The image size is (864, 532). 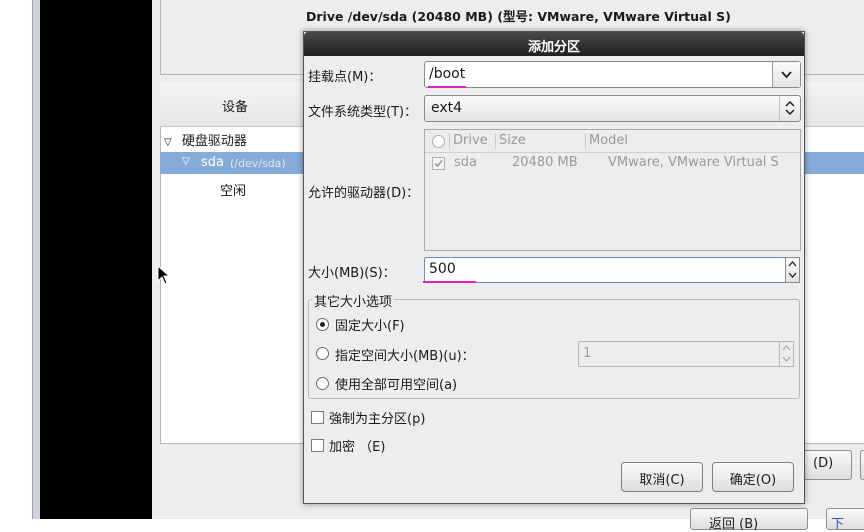 What do you see at coordinates (363, 112) in the screenshot?
I see `fs-type-label: 文件系统类型(T)：` at bounding box center [363, 112].